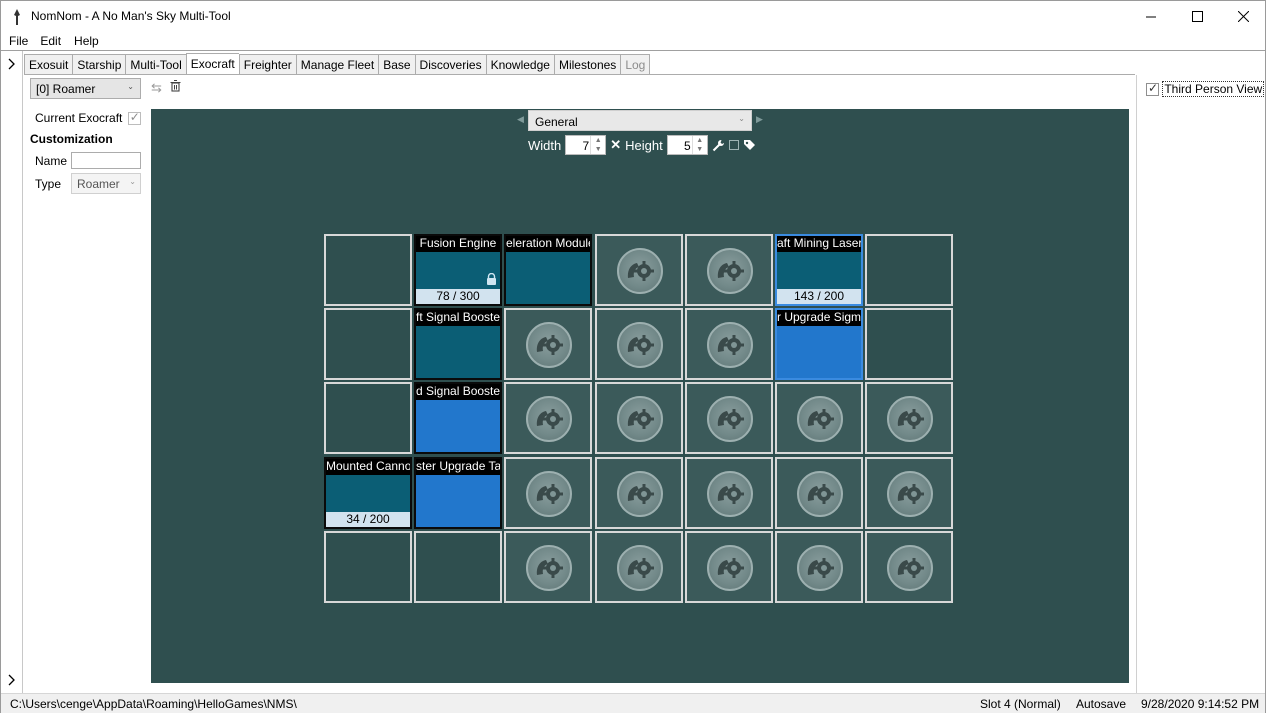 The image size is (1266, 713). Describe the element at coordinates (458, 318) in the screenshot. I see `slot-item-name: ft Signal Booster` at that location.